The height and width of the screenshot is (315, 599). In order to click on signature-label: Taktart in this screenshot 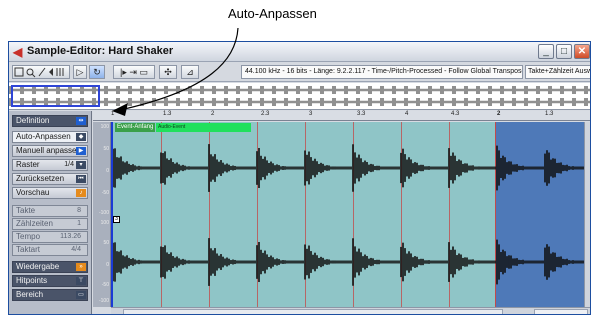, I will do `click(28, 249)`.